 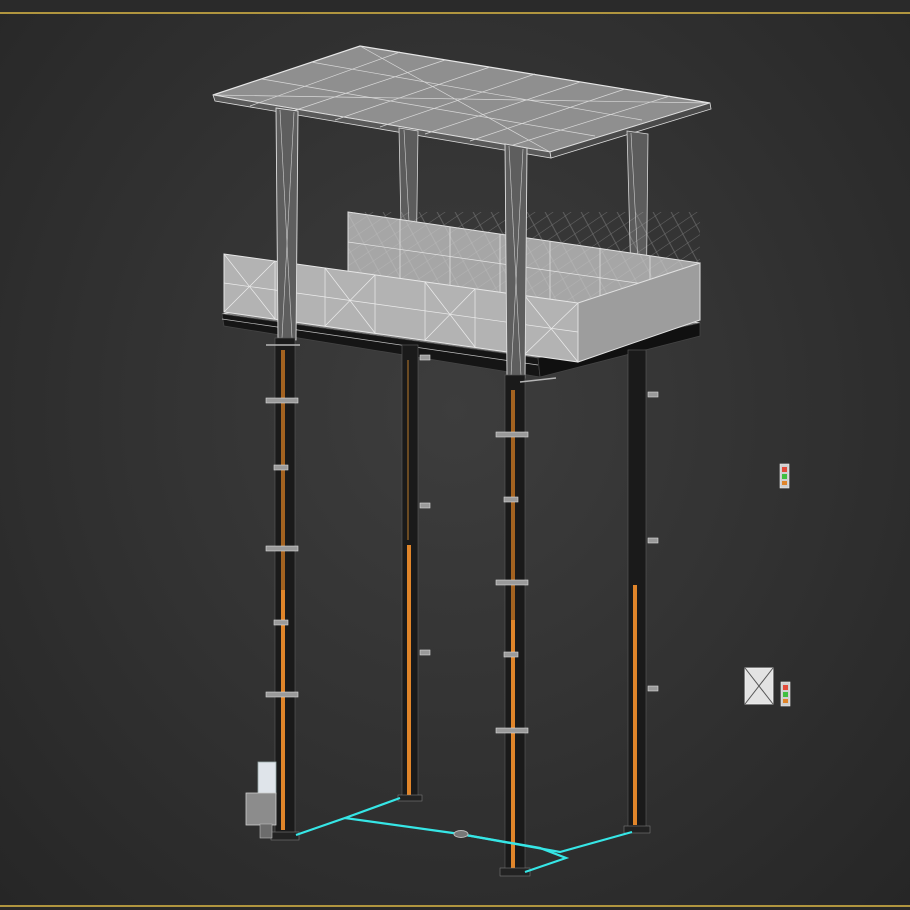 What do you see at coordinates (516, 261) in the screenshot?
I see `support-column-front-right` at bounding box center [516, 261].